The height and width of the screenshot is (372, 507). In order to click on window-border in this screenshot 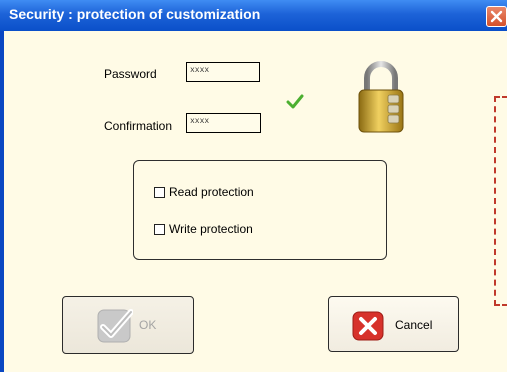, I will do `click(2, 201)`.